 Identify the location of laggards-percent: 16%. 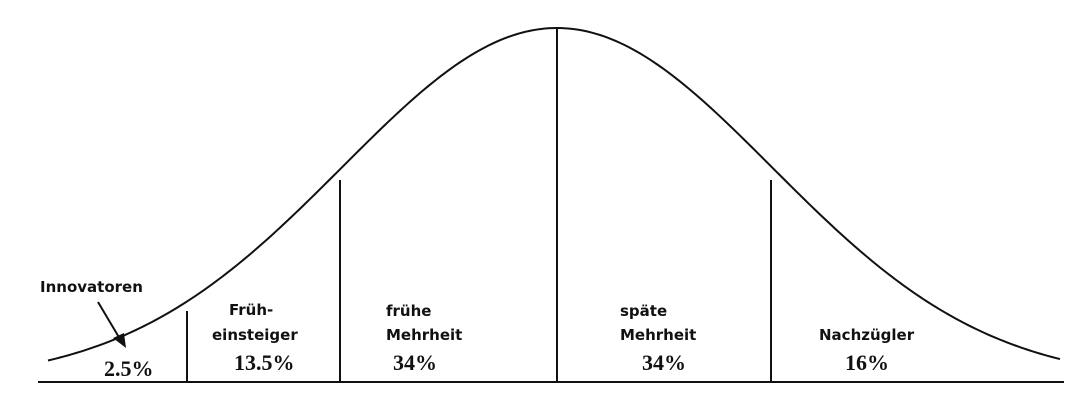
(867, 362).